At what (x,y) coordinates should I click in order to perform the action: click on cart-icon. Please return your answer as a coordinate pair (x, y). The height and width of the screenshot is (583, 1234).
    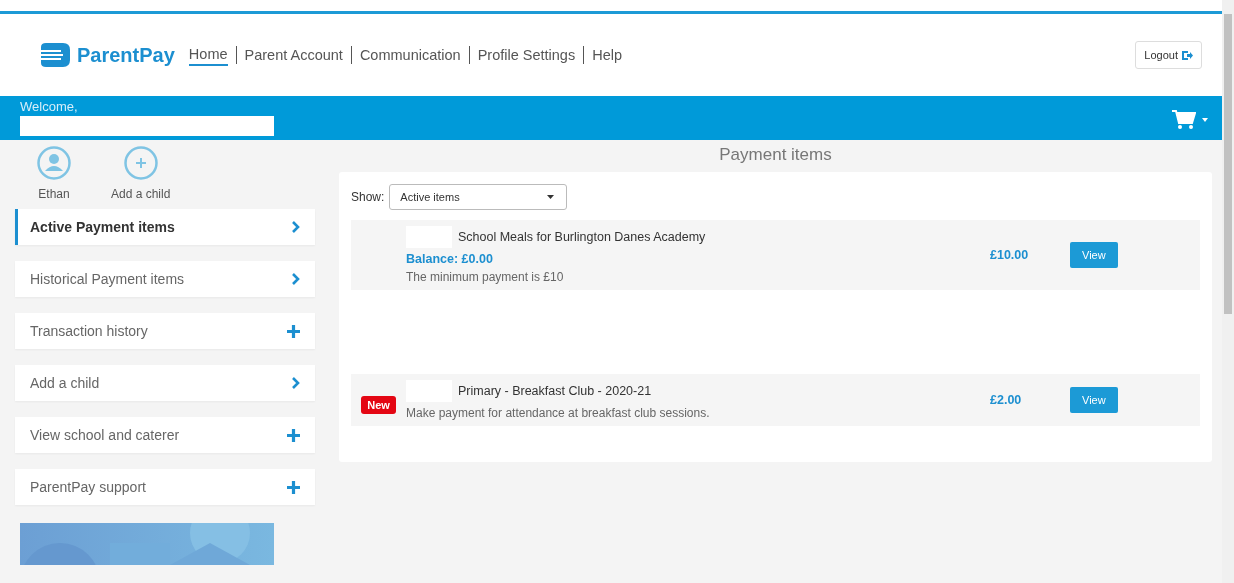
    Looking at the image, I should click on (1184, 120).